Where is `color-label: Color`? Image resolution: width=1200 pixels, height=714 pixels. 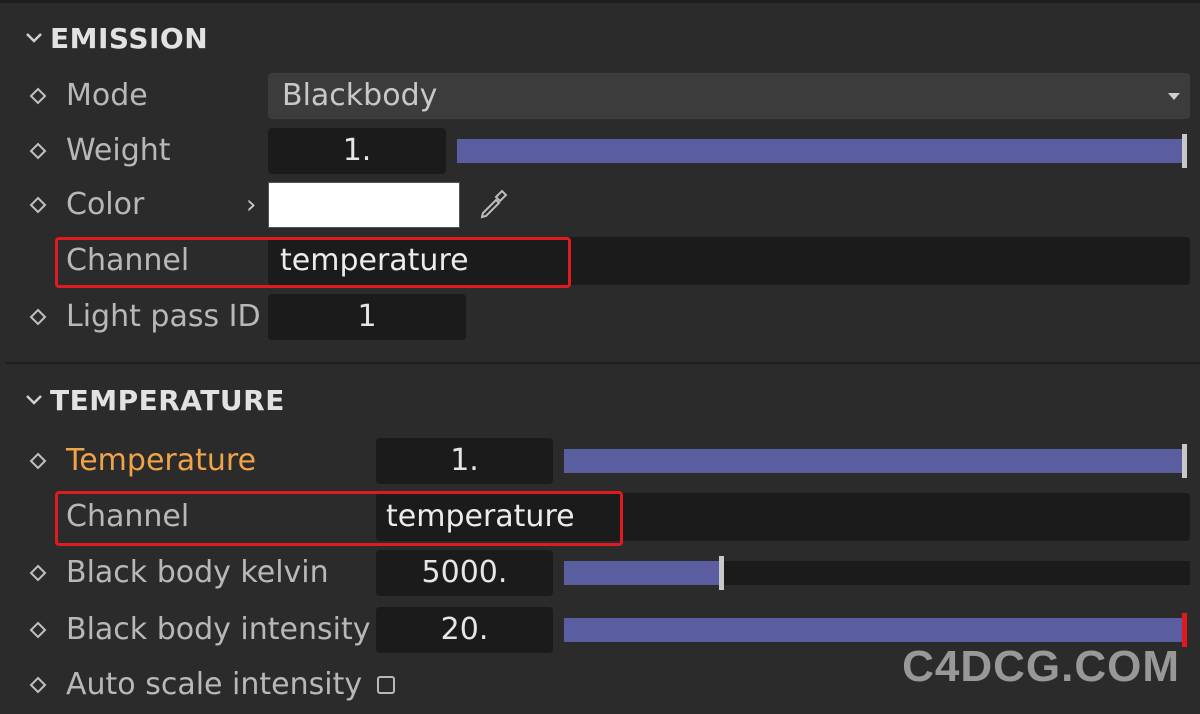
color-label: Color is located at coordinates (105, 204).